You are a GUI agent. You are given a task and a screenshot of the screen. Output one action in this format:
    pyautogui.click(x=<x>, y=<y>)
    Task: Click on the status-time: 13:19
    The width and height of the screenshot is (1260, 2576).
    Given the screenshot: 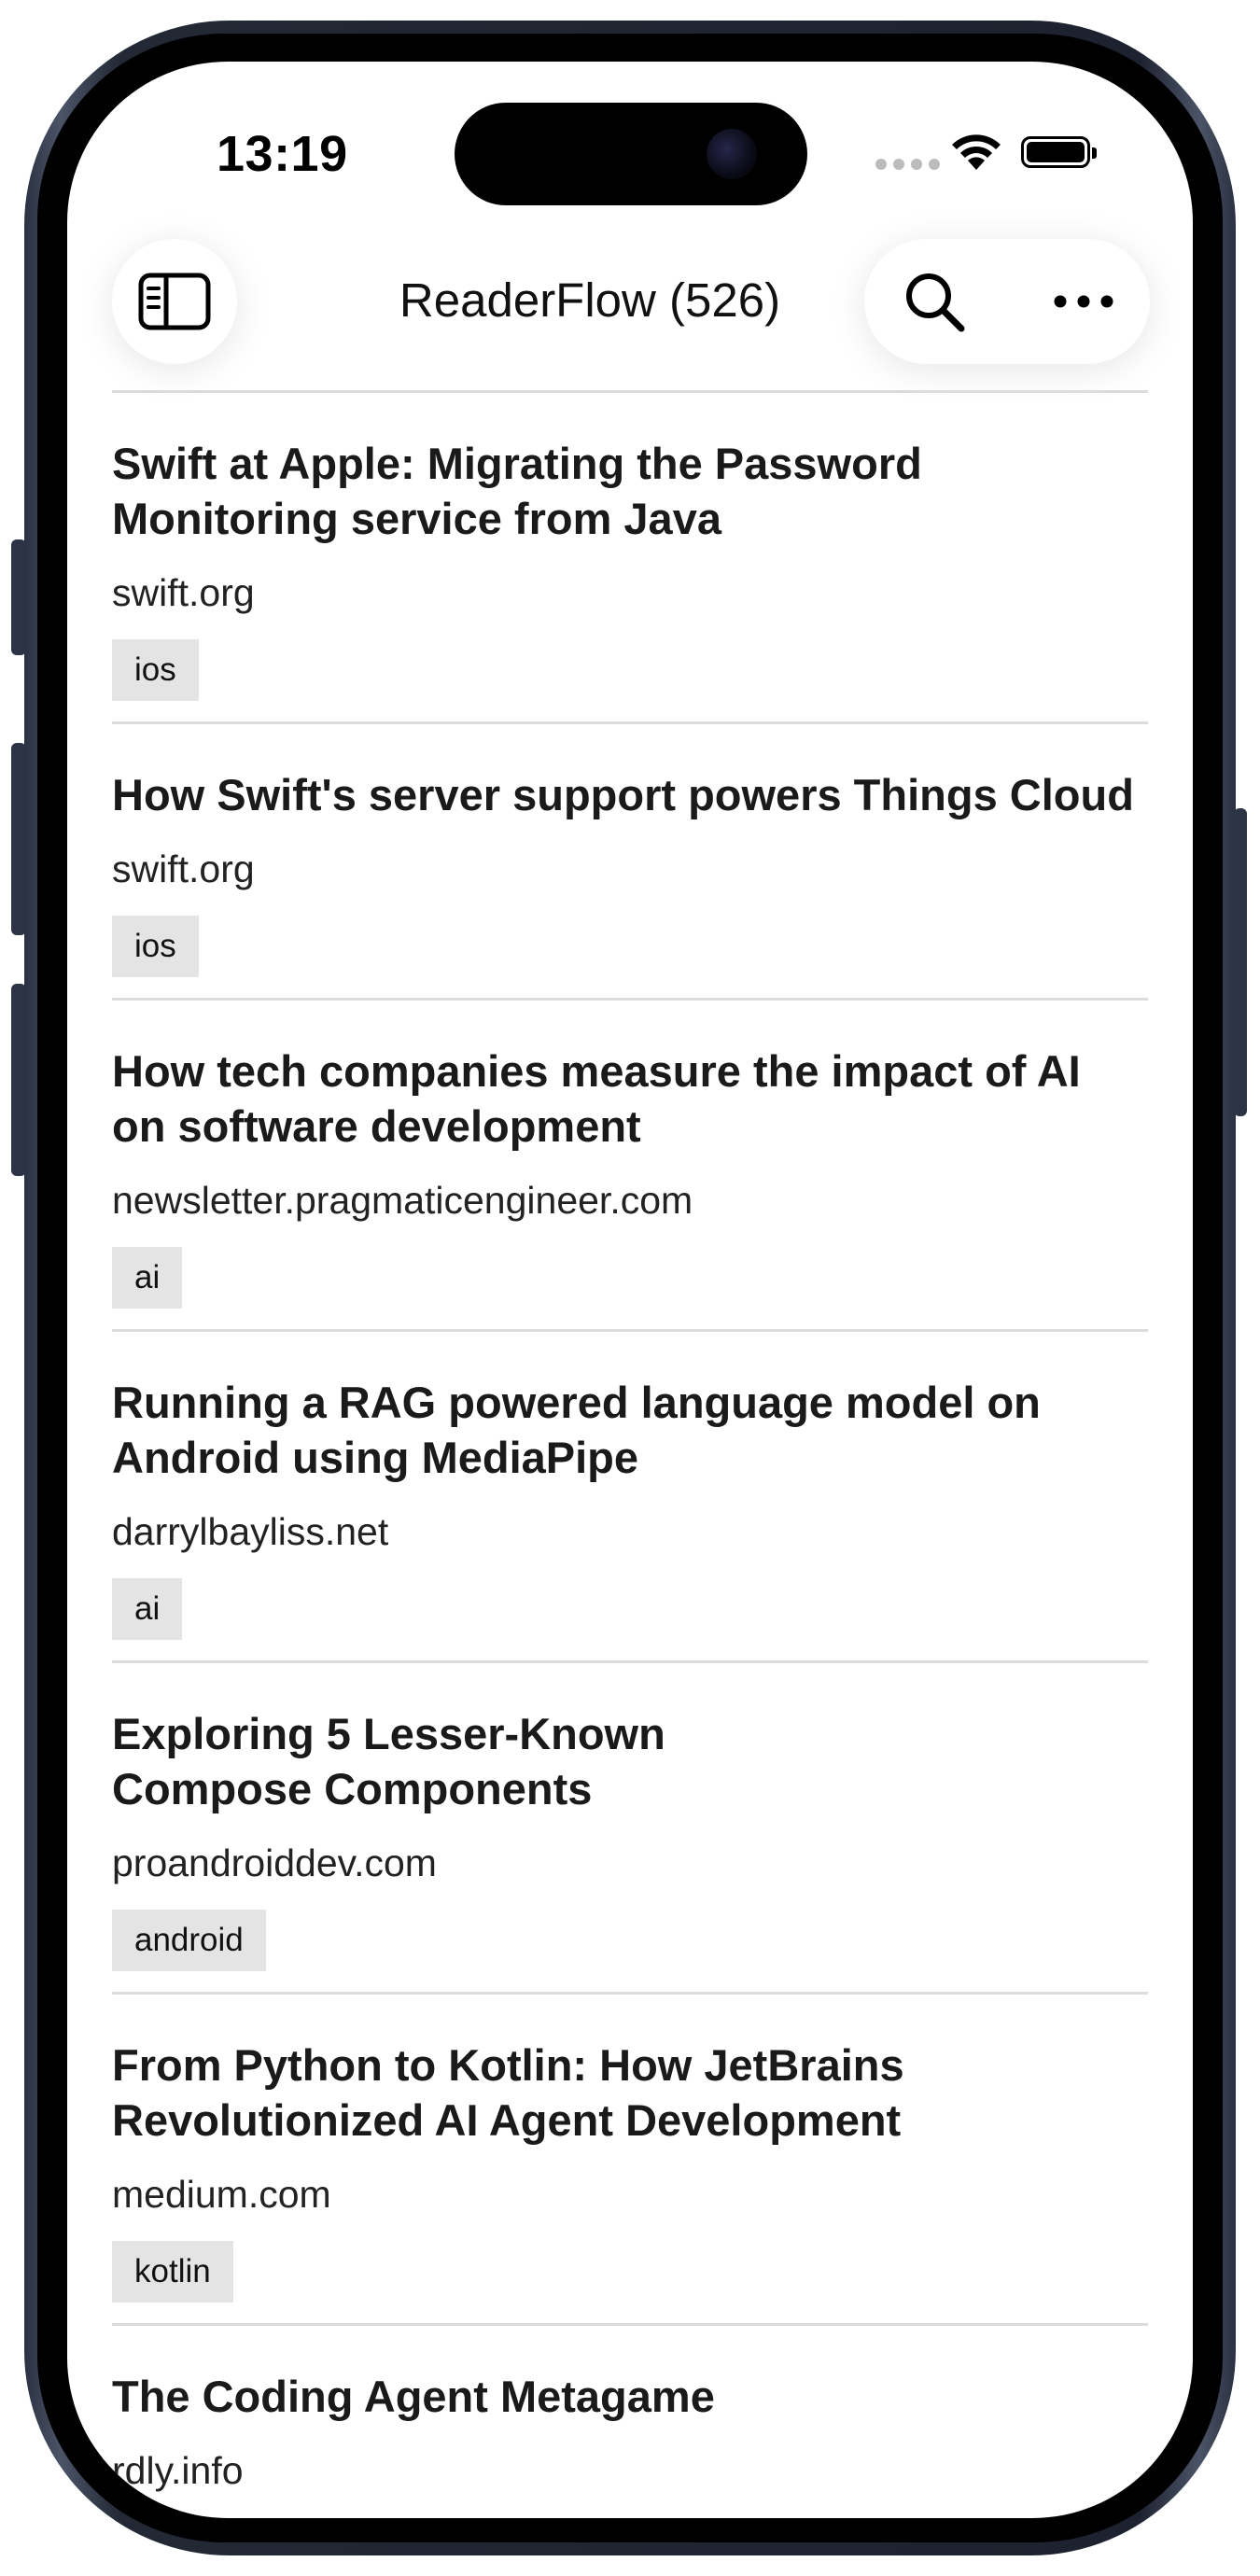 What is the action you would take?
    pyautogui.click(x=282, y=154)
    